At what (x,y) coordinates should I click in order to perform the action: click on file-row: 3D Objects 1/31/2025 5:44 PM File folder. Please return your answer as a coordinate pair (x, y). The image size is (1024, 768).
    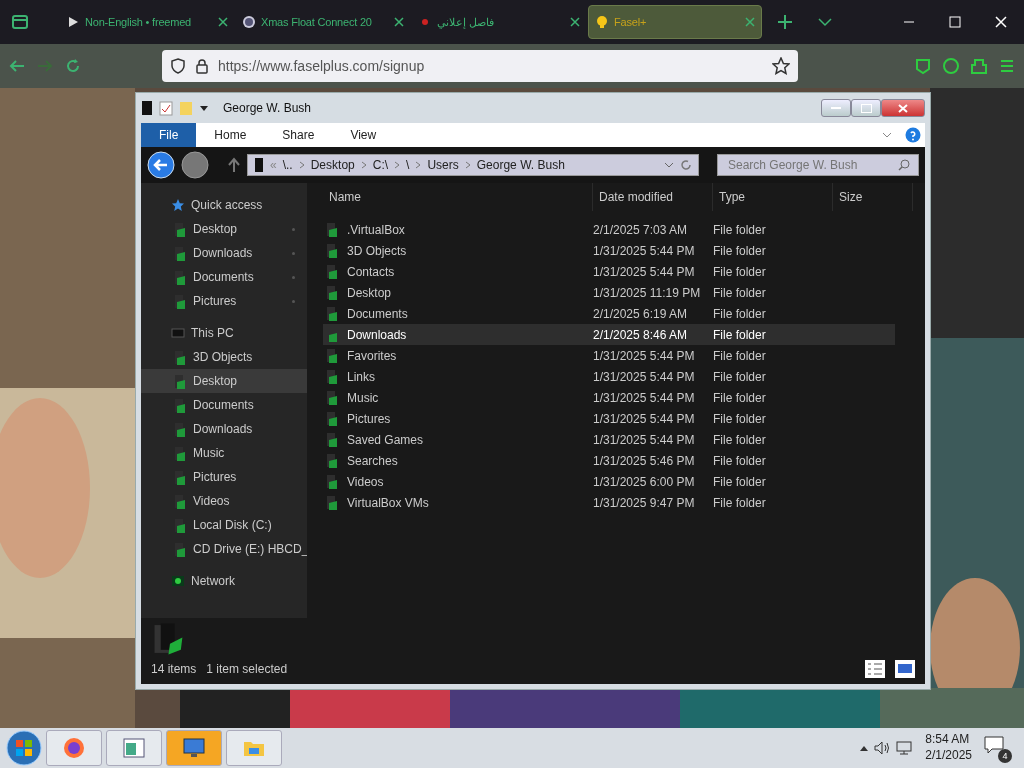
    Looking at the image, I should click on (609, 250).